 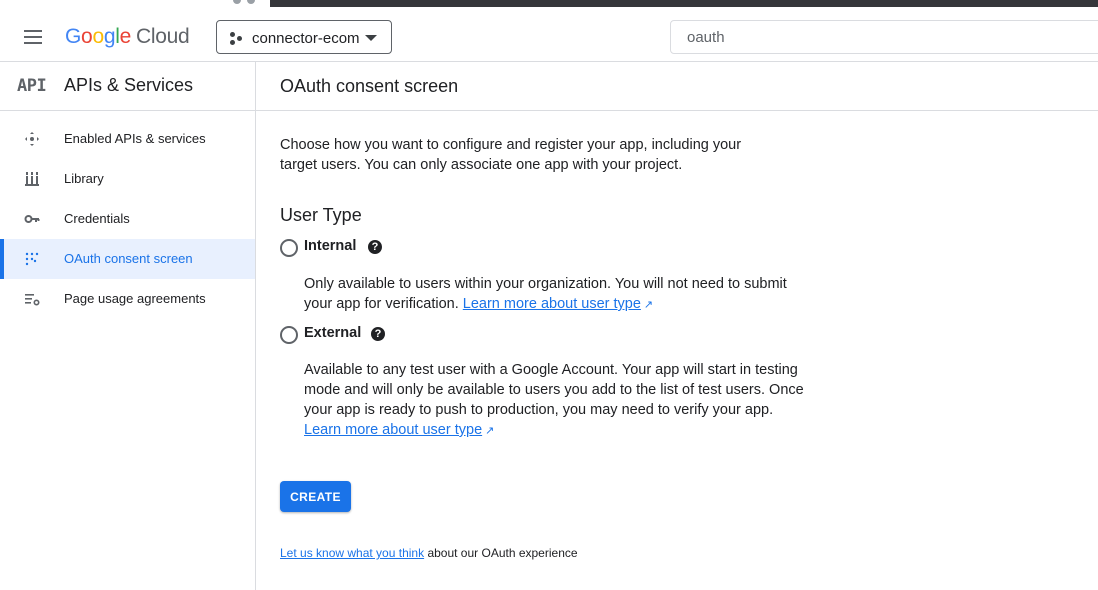 I want to click on create-button: CREATE, so click(x=315, y=496).